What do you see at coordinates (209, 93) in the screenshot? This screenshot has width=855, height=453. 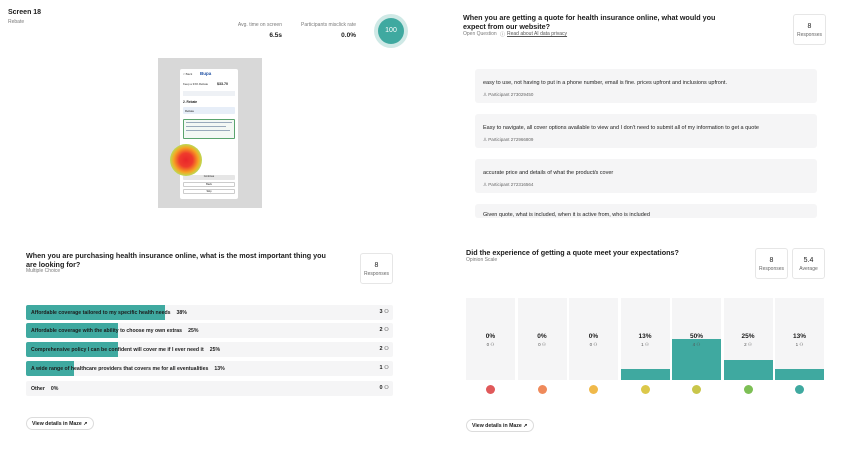 I see `thumb-steps` at bounding box center [209, 93].